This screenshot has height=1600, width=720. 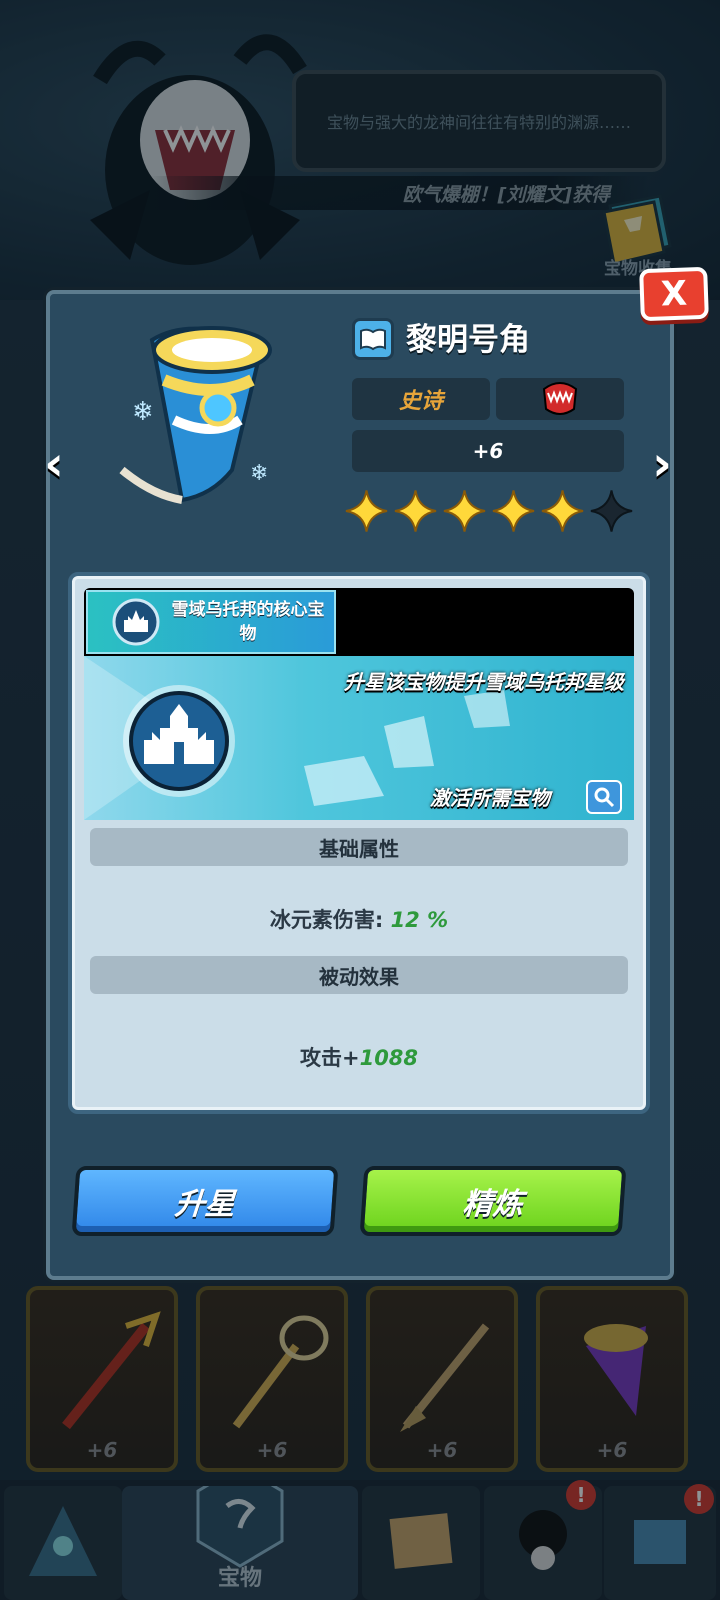 I want to click on search-button, so click(x=604, y=797).